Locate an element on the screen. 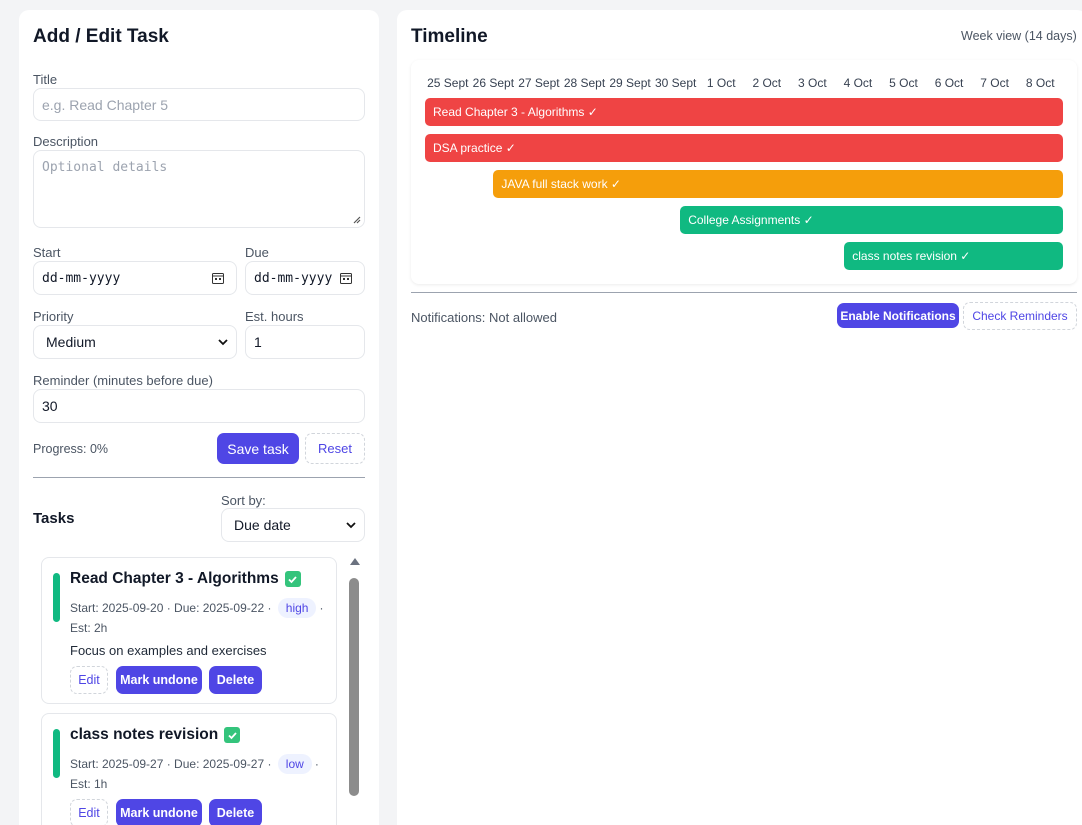 This screenshot has width=1082, height=825. reminder-input: 30 is located at coordinates (199, 406).